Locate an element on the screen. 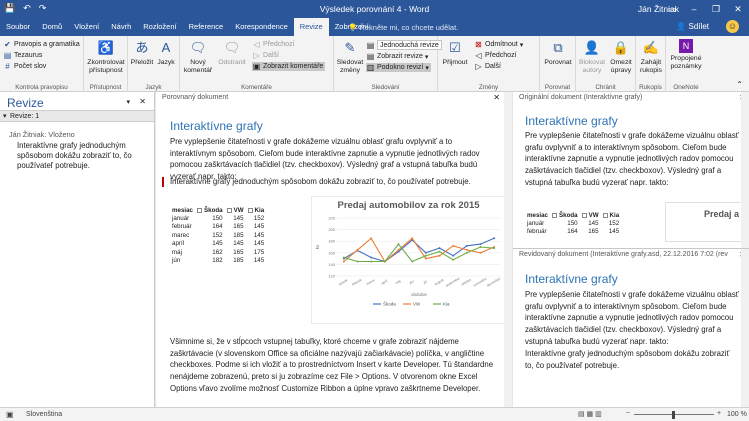  table-cell: 145 is located at coordinates (238, 219).